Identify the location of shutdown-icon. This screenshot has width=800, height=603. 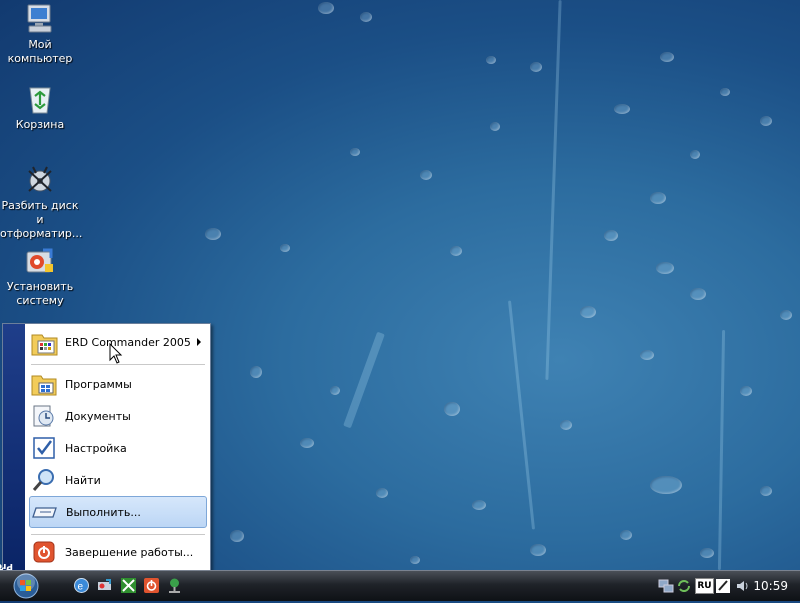
(44, 552).